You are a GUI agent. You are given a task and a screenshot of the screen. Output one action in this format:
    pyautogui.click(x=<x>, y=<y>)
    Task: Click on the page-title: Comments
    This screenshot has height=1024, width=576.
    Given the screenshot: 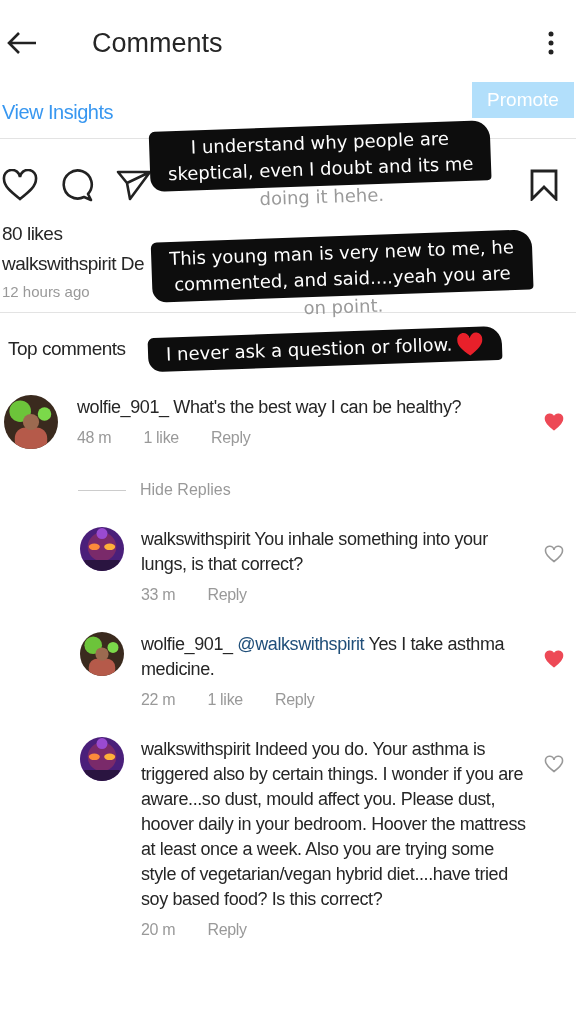 What is the action you would take?
    pyautogui.click(x=158, y=43)
    